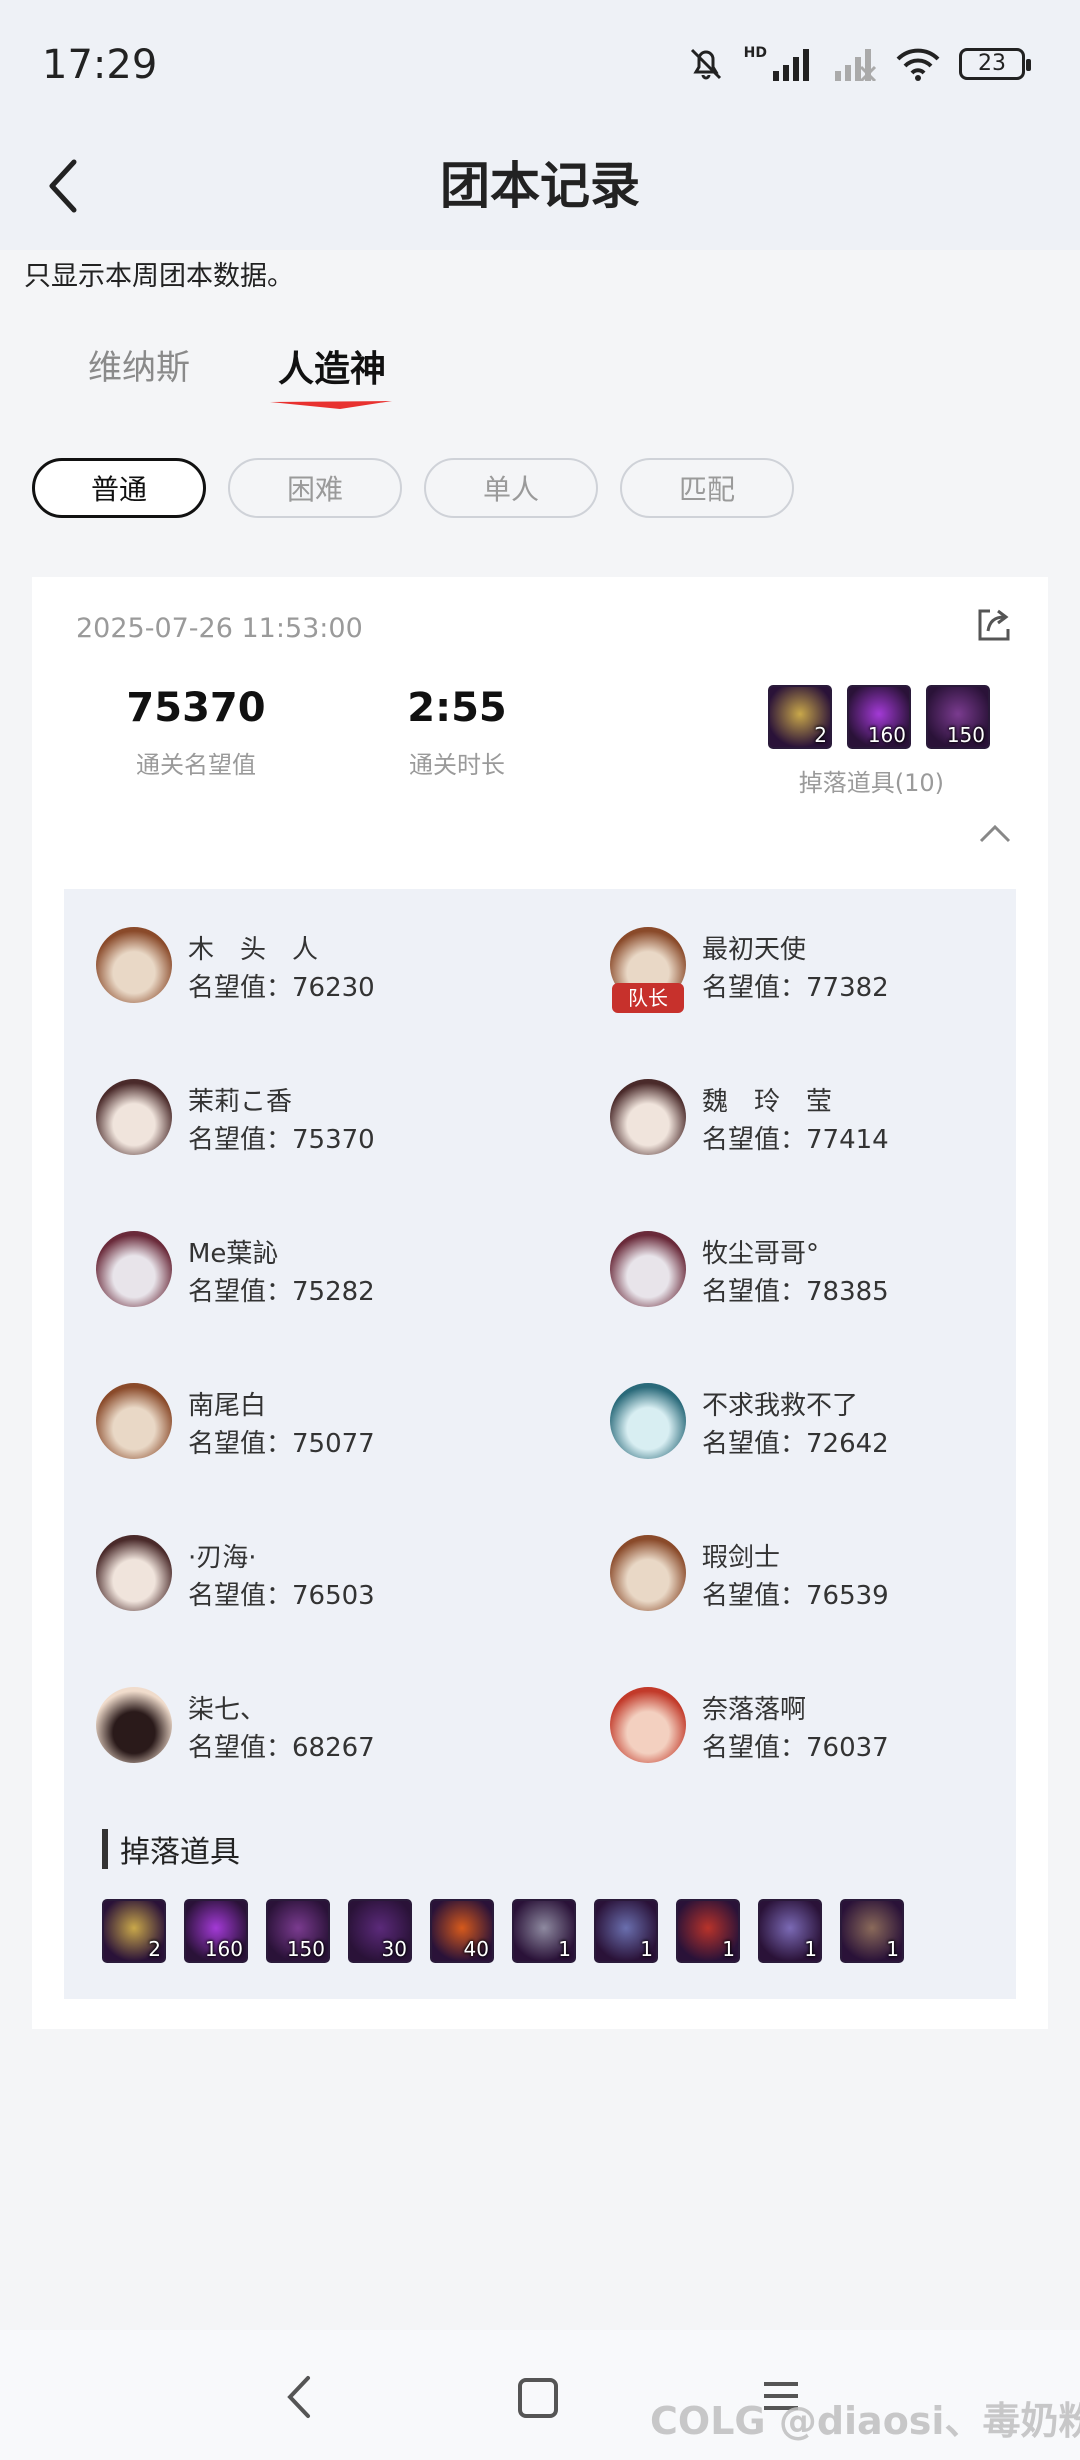  Describe the element at coordinates (847, 988) in the screenshot. I see `reputation-number: 77382` at that location.